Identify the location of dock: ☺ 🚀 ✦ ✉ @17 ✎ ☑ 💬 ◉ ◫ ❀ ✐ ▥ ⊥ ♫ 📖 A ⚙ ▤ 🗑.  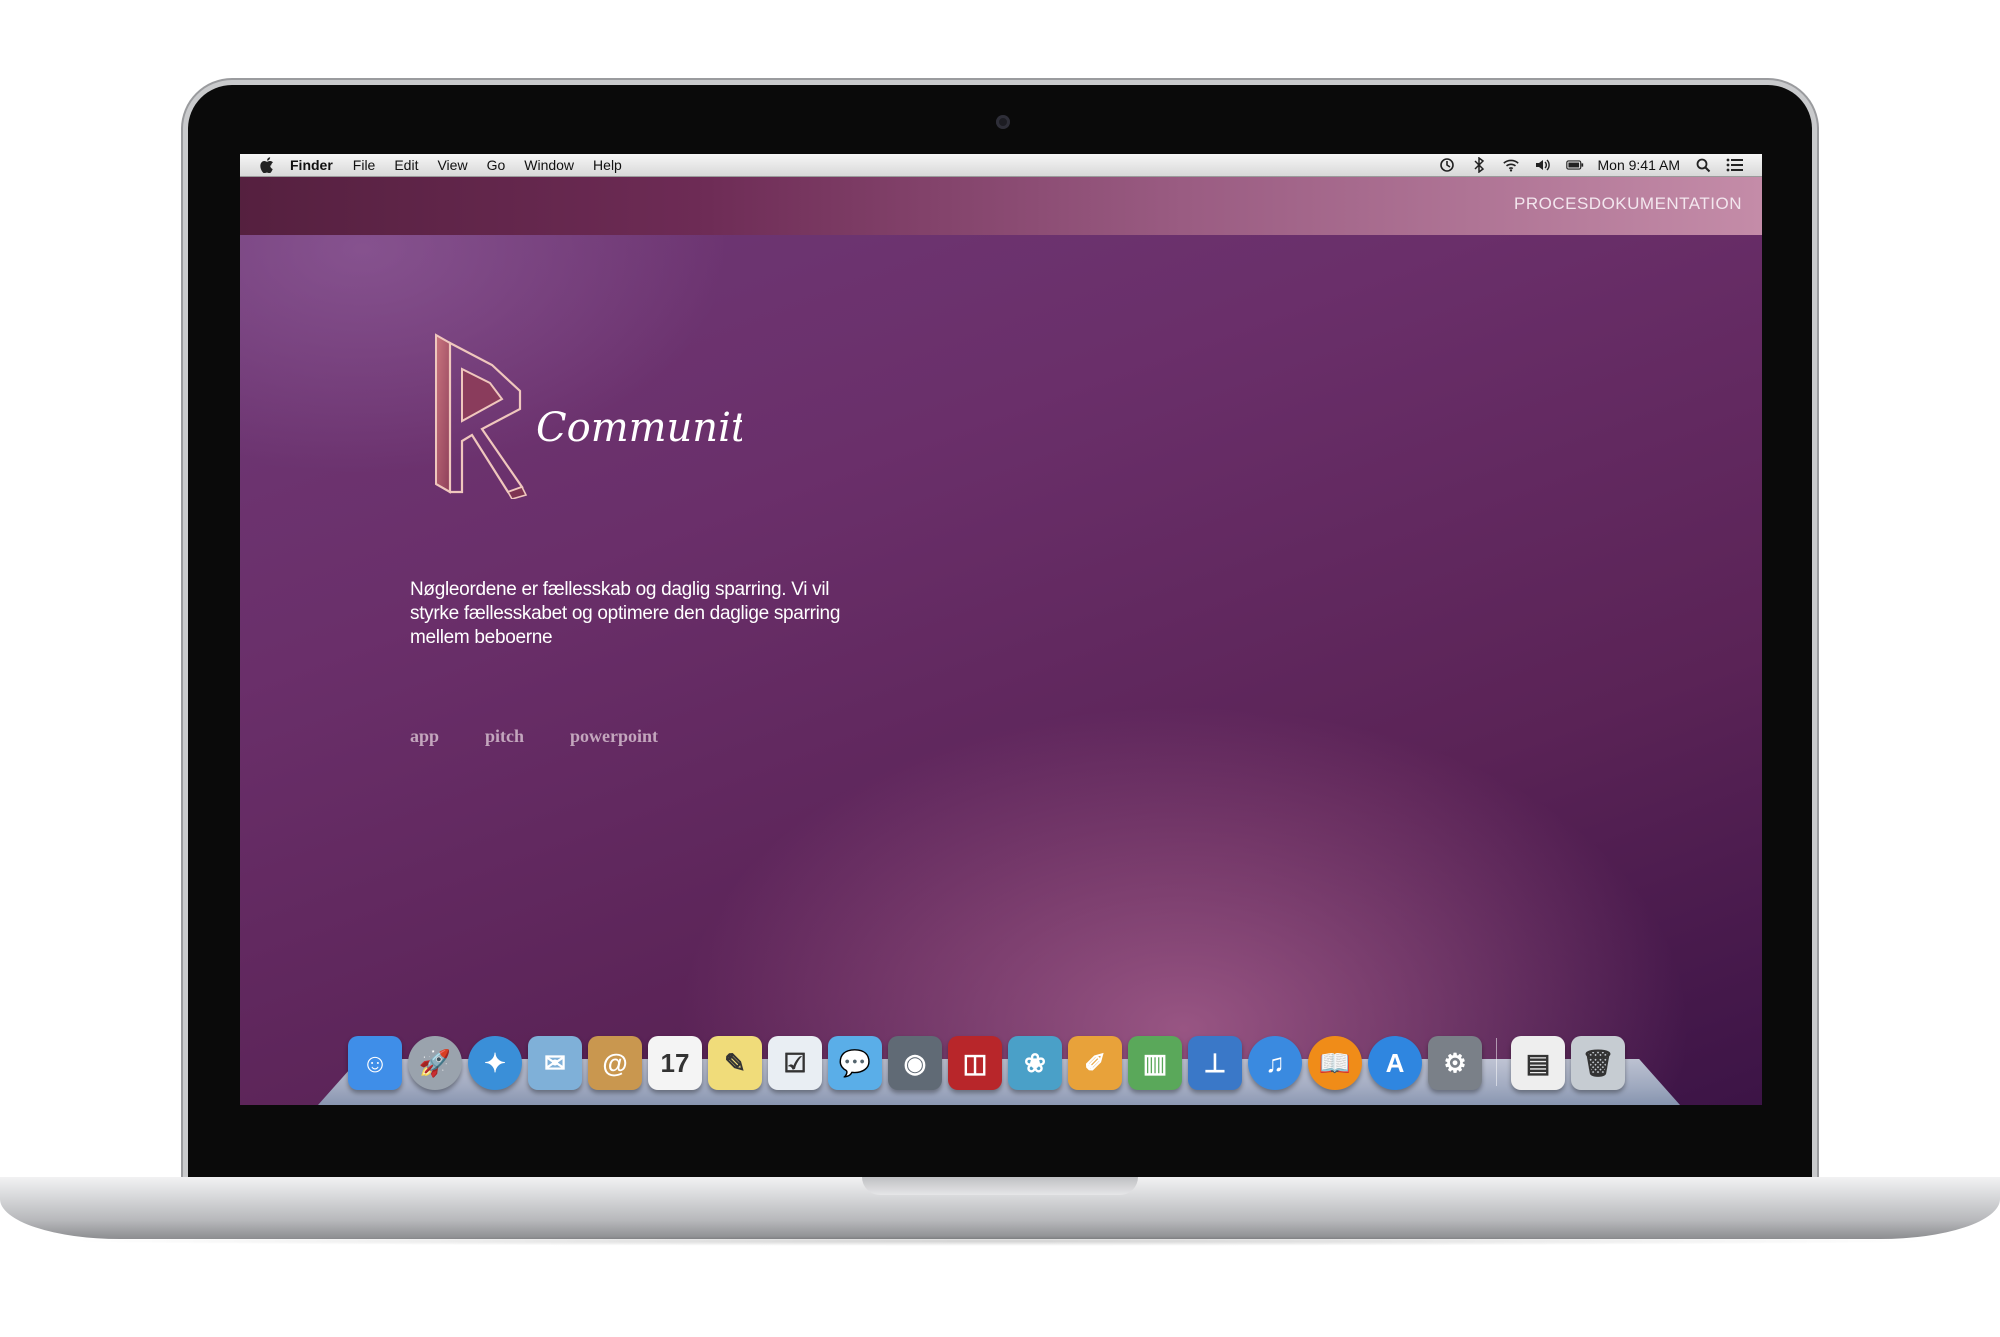
(998, 1059).